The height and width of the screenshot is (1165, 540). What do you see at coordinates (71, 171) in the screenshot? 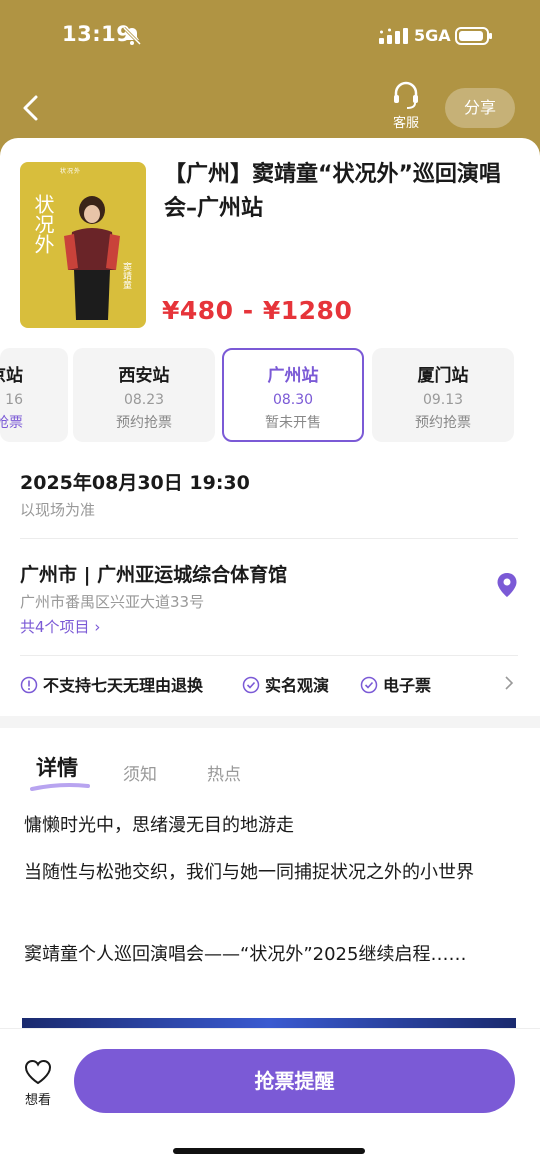
I see `poster-top-text: 状况外` at bounding box center [71, 171].